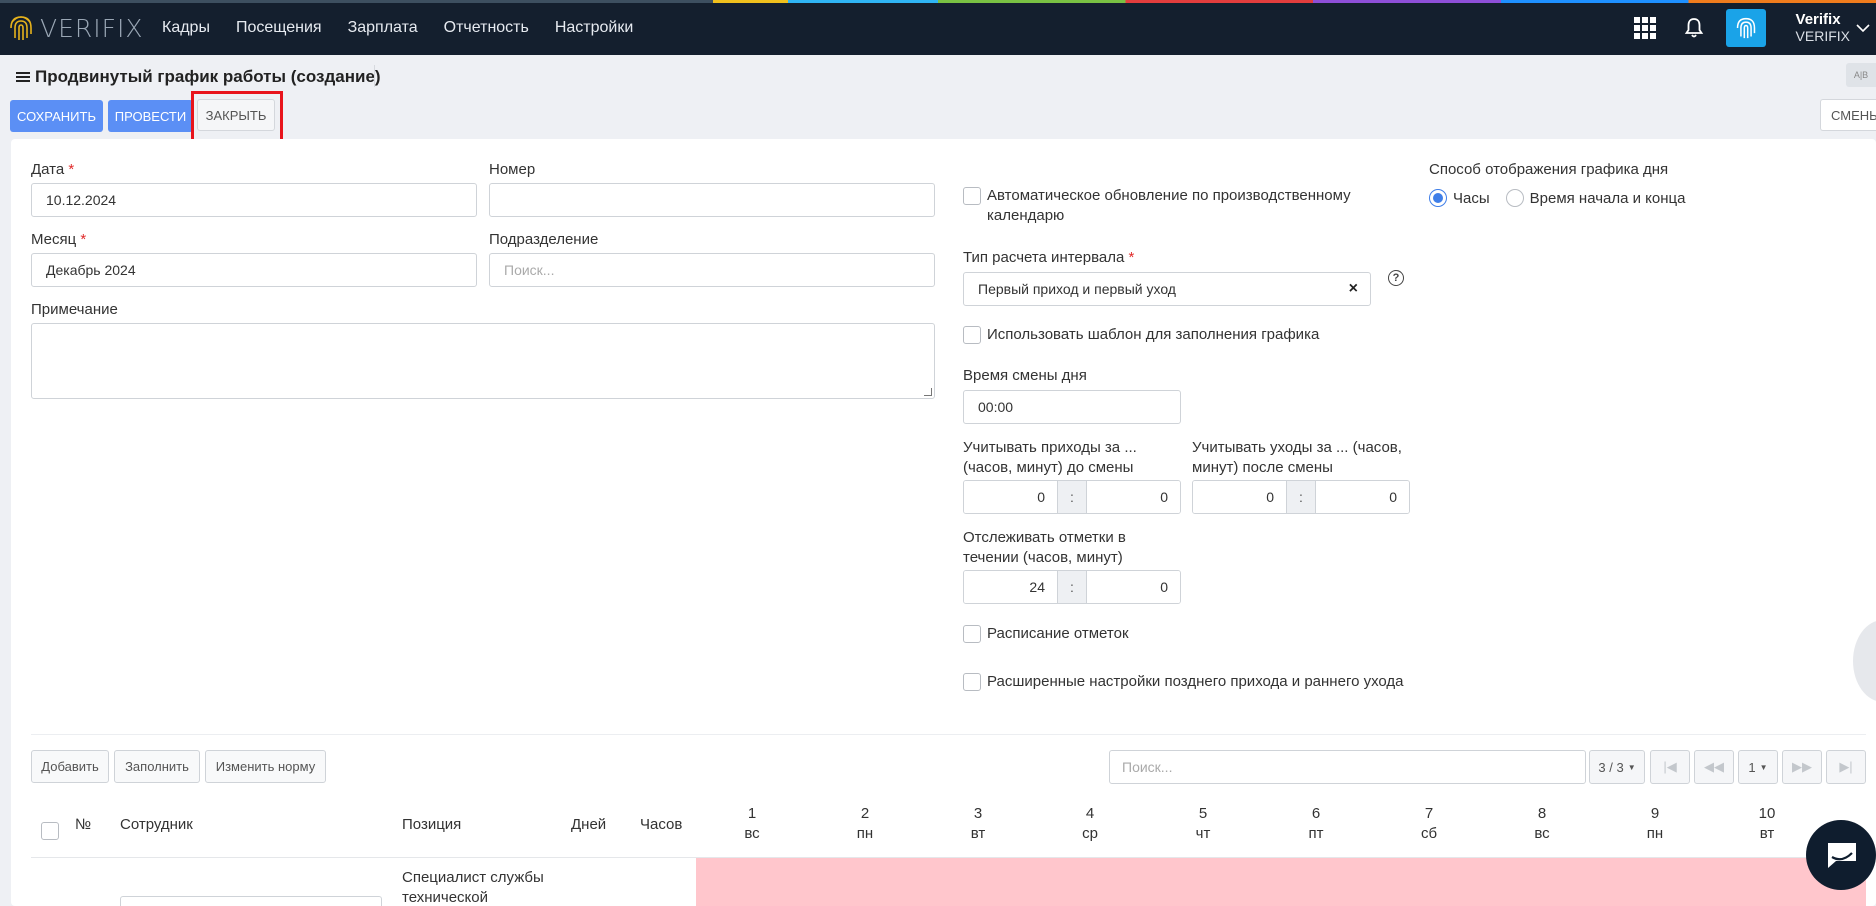 Image resolution: width=1876 pixels, height=906 pixels. Describe the element at coordinates (1863, 28) in the screenshot. I see `chevron-down-icon` at that location.